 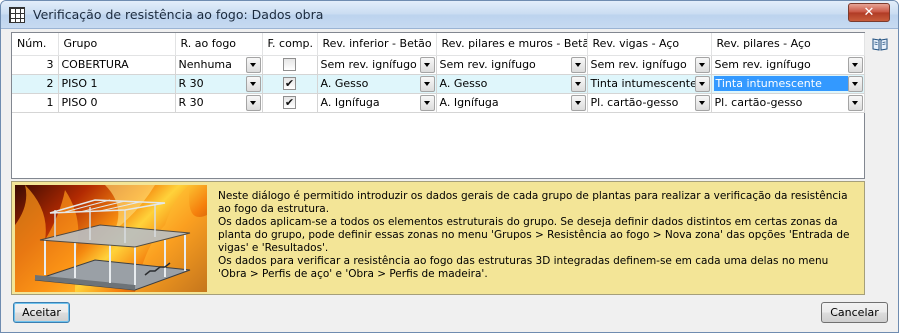 I want to click on rev-vigas-value: Tinta intumescente, so click(x=642, y=83).